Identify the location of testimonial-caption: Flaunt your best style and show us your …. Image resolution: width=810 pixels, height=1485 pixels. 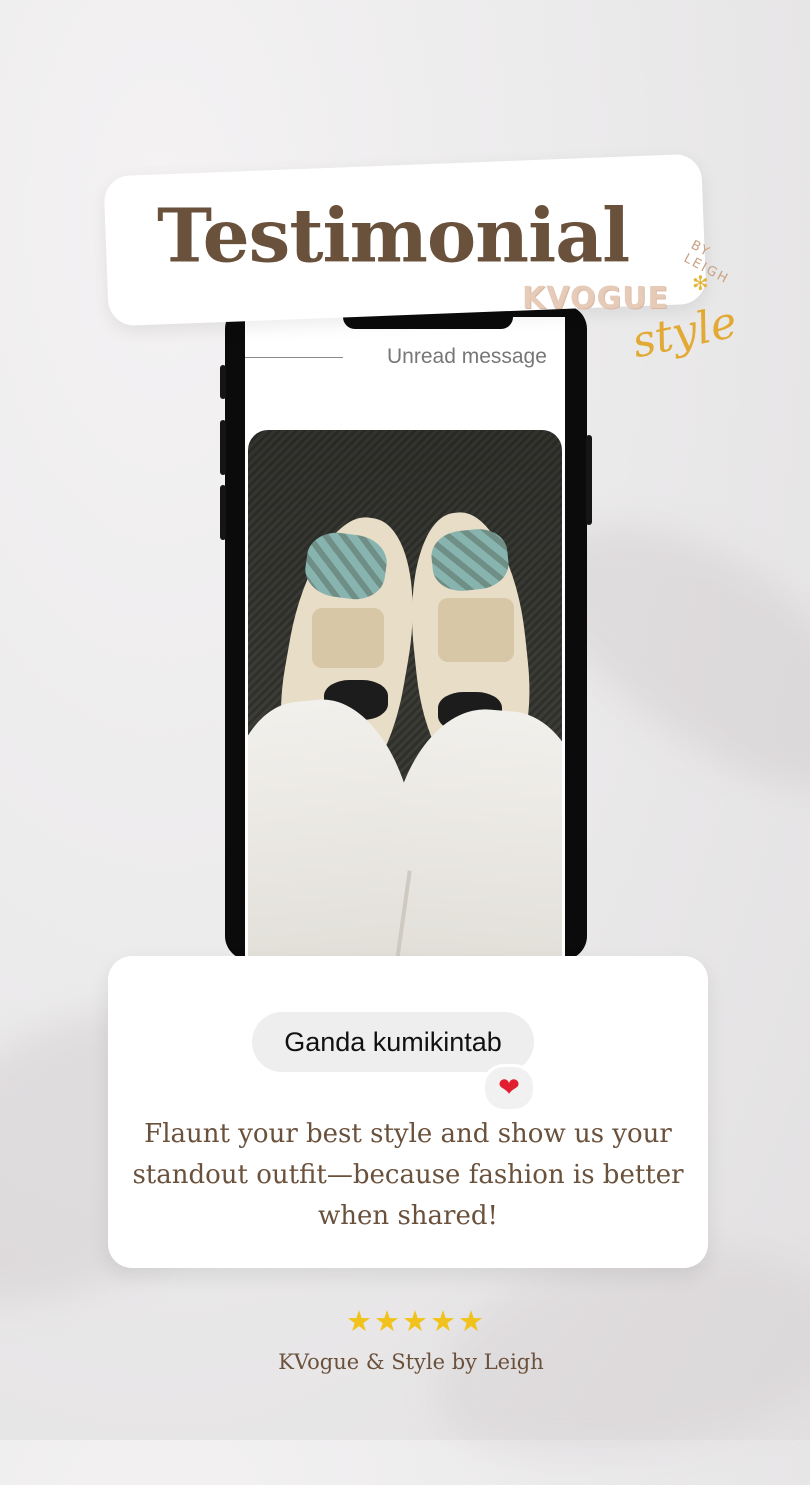
(408, 1175).